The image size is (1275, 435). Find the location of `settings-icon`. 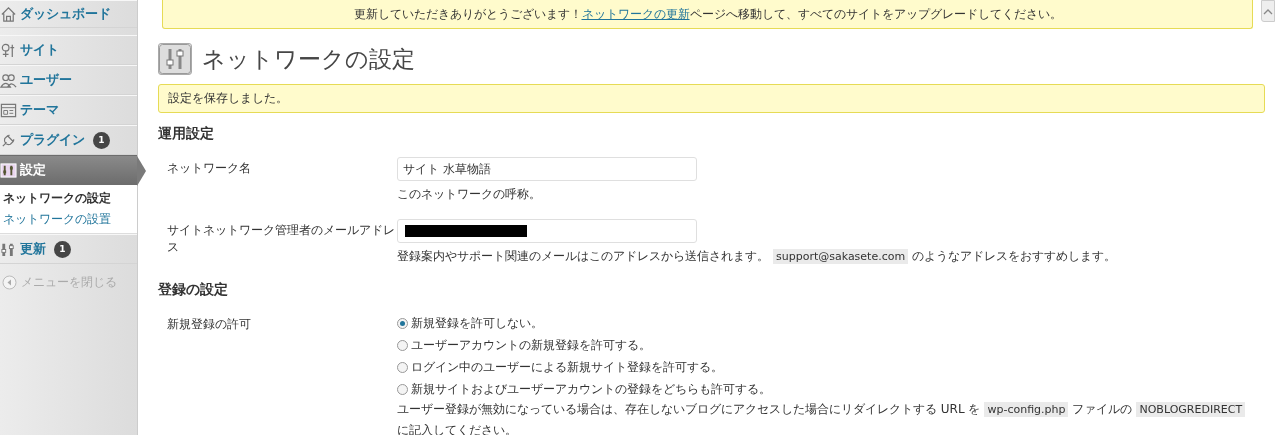

settings-icon is located at coordinates (175, 59).